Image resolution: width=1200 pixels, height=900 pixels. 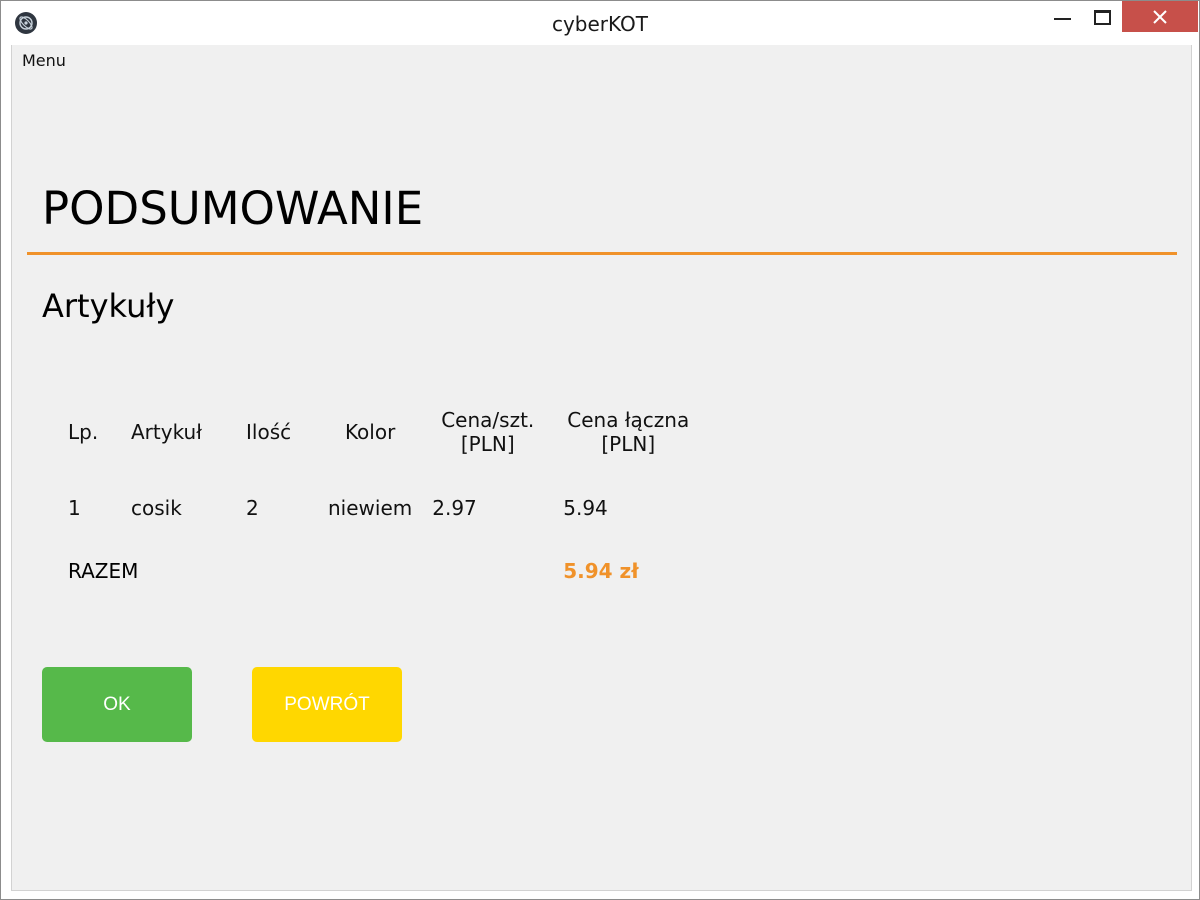 What do you see at coordinates (252, 508) in the screenshot?
I see `cell-quantity: 2` at bounding box center [252, 508].